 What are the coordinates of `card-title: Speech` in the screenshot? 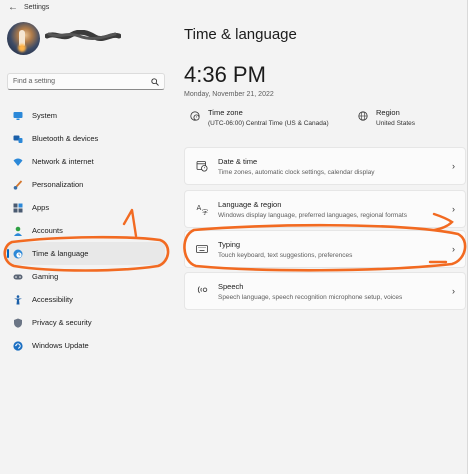 It's located at (231, 286).